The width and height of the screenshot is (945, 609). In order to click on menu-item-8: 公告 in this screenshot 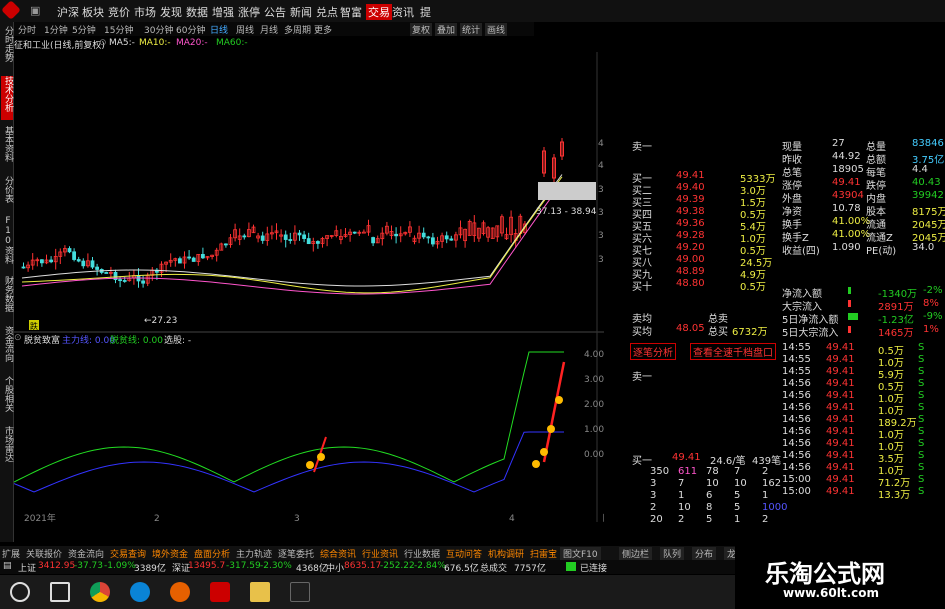, I will do `click(275, 12)`.